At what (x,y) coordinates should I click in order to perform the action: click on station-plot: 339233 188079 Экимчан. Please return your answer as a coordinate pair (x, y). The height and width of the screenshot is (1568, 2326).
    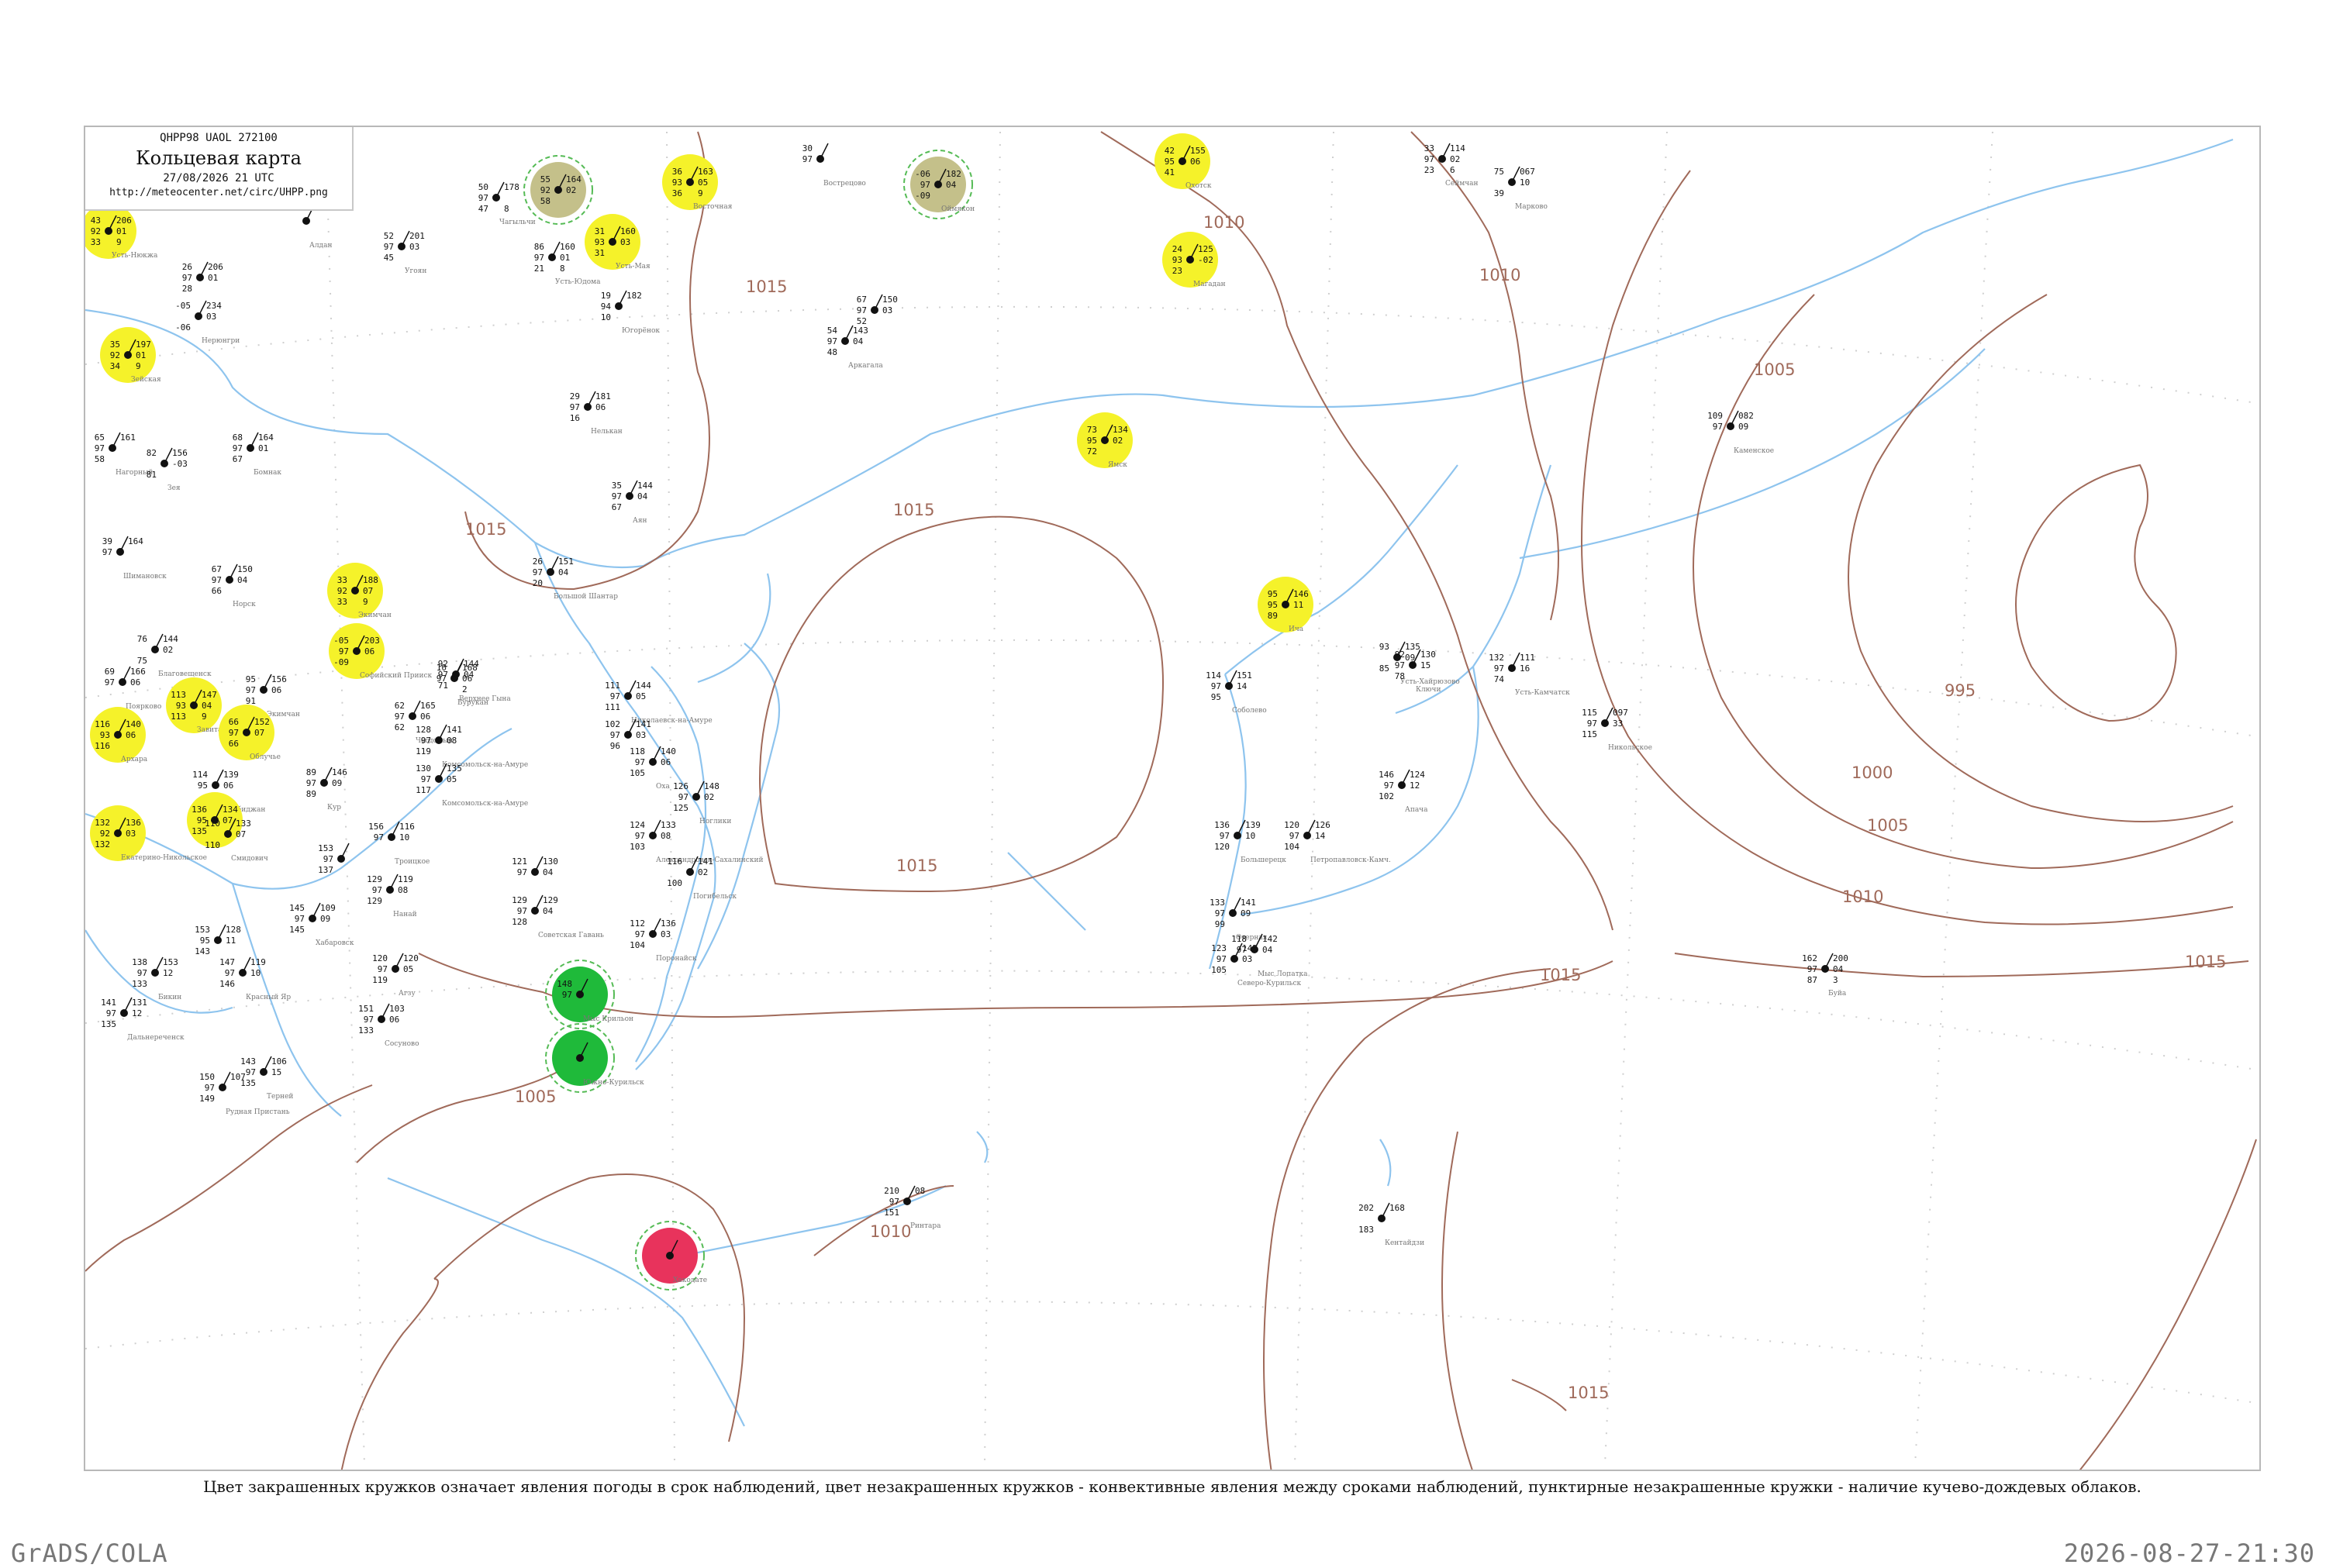
    Looking at the image, I should click on (359, 591).